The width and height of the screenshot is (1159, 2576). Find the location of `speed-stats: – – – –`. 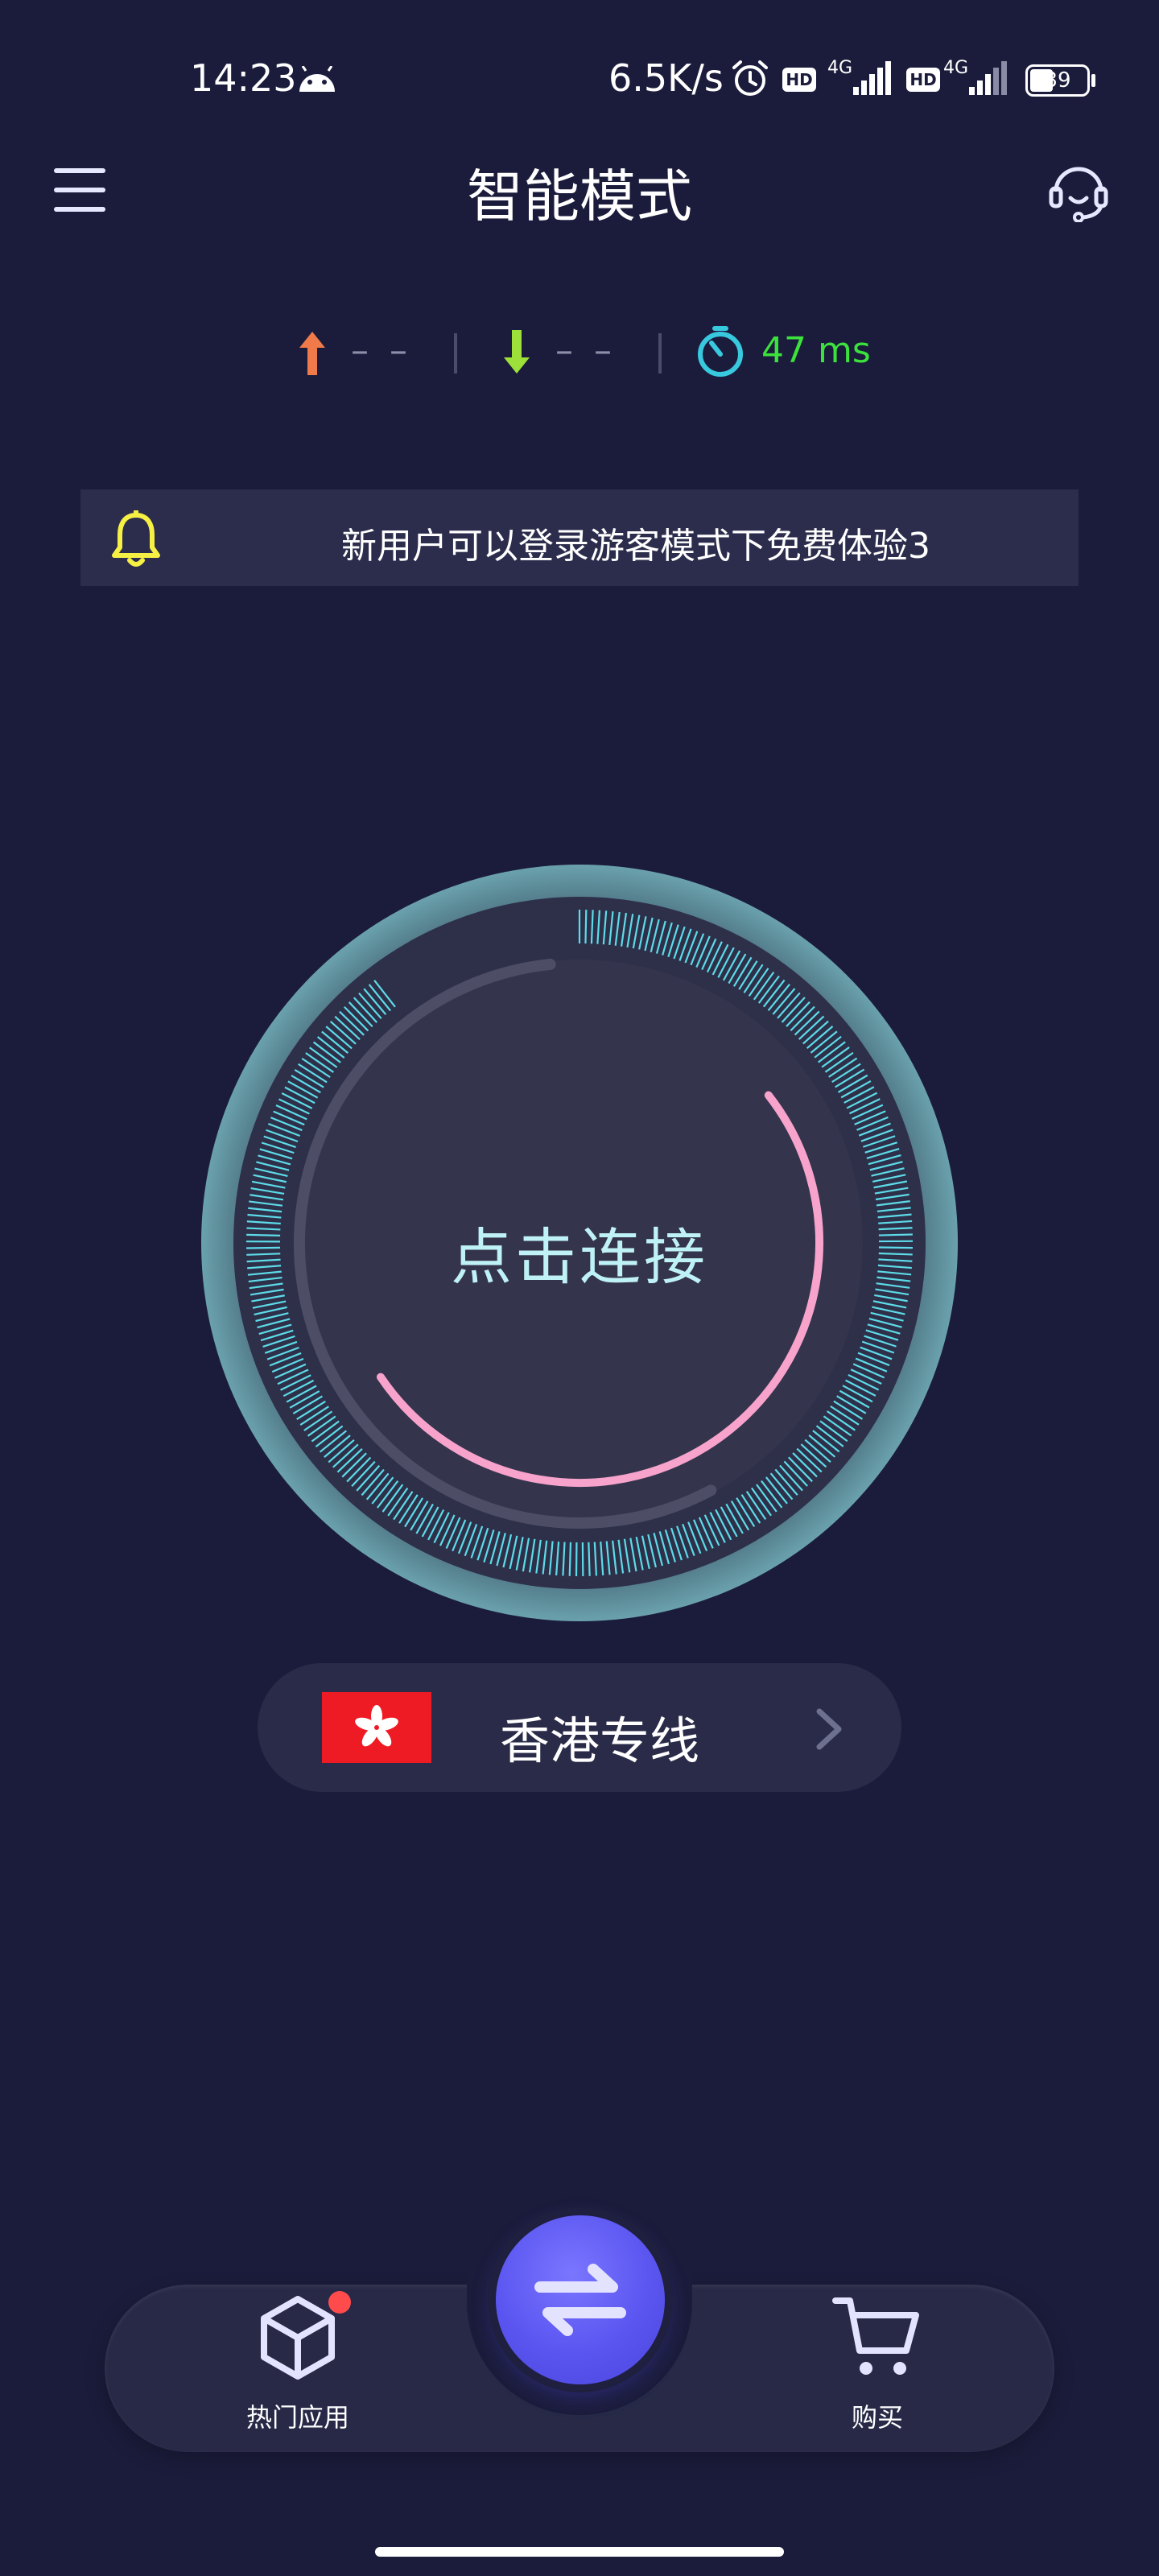

speed-stats: – – – – is located at coordinates (579, 354).